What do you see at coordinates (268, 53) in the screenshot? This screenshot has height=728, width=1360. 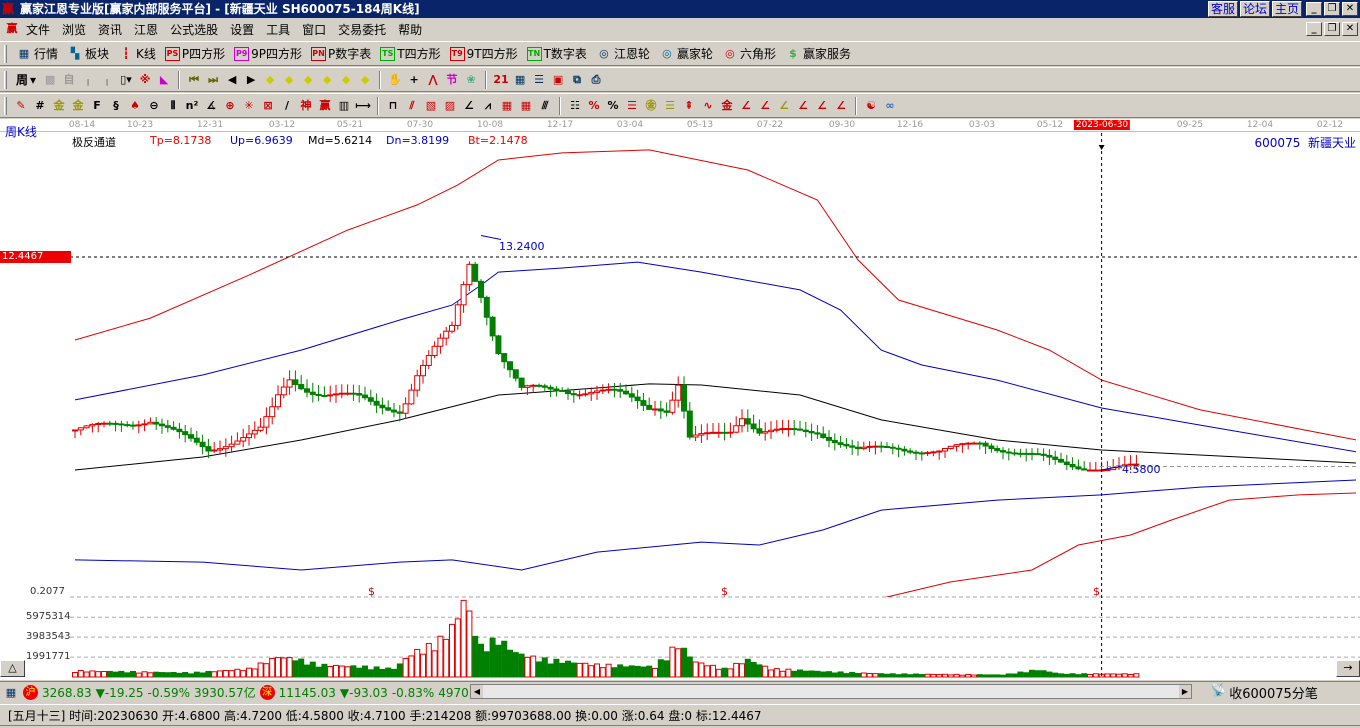 I see `toolbar-p9: P9 9P四方形` at bounding box center [268, 53].